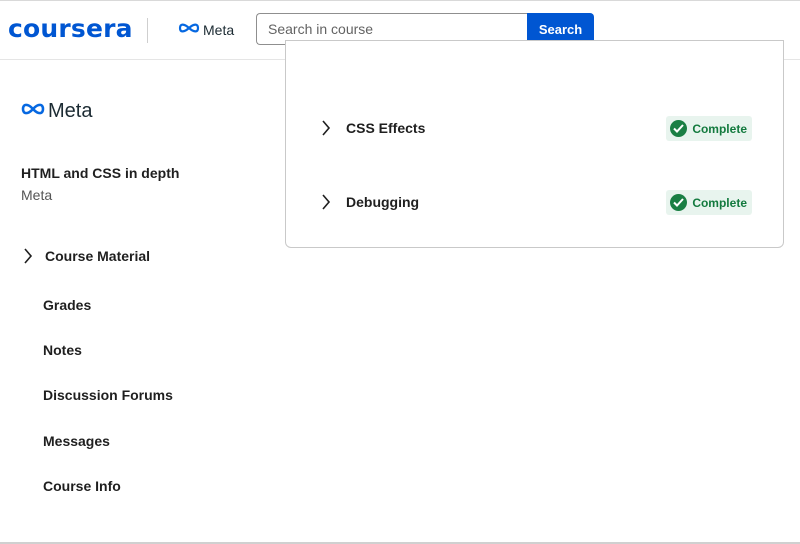  Describe the element at coordinates (62, 350) in the screenshot. I see `sidebar-item-notes: Notes` at that location.